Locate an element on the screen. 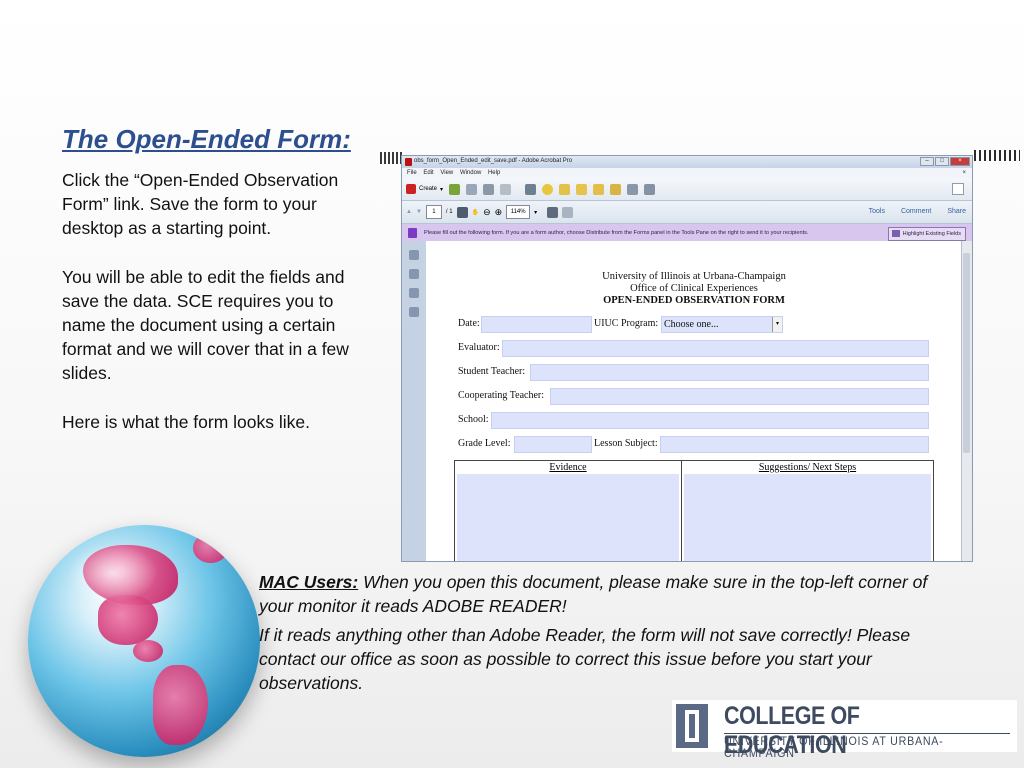 The image size is (1024, 768). tools-link: Tools is located at coordinates (877, 211).